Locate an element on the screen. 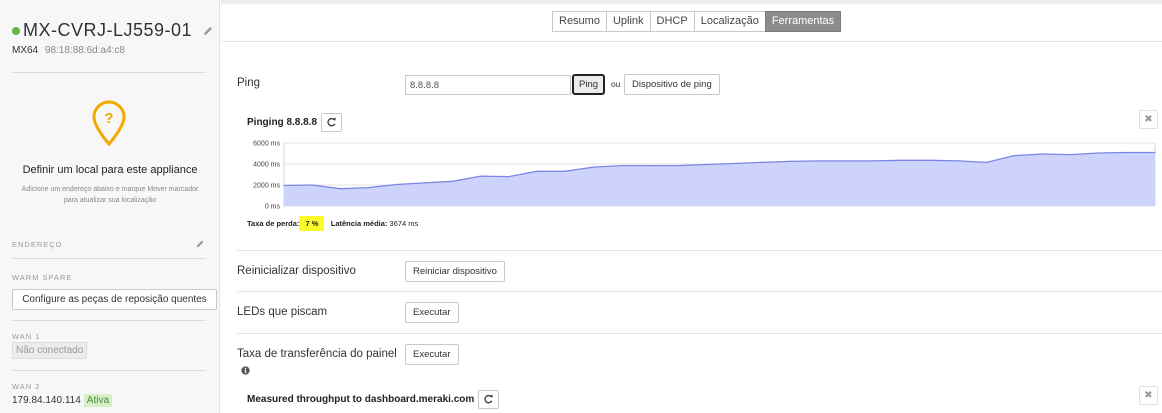  or-text: ou is located at coordinates (616, 84).